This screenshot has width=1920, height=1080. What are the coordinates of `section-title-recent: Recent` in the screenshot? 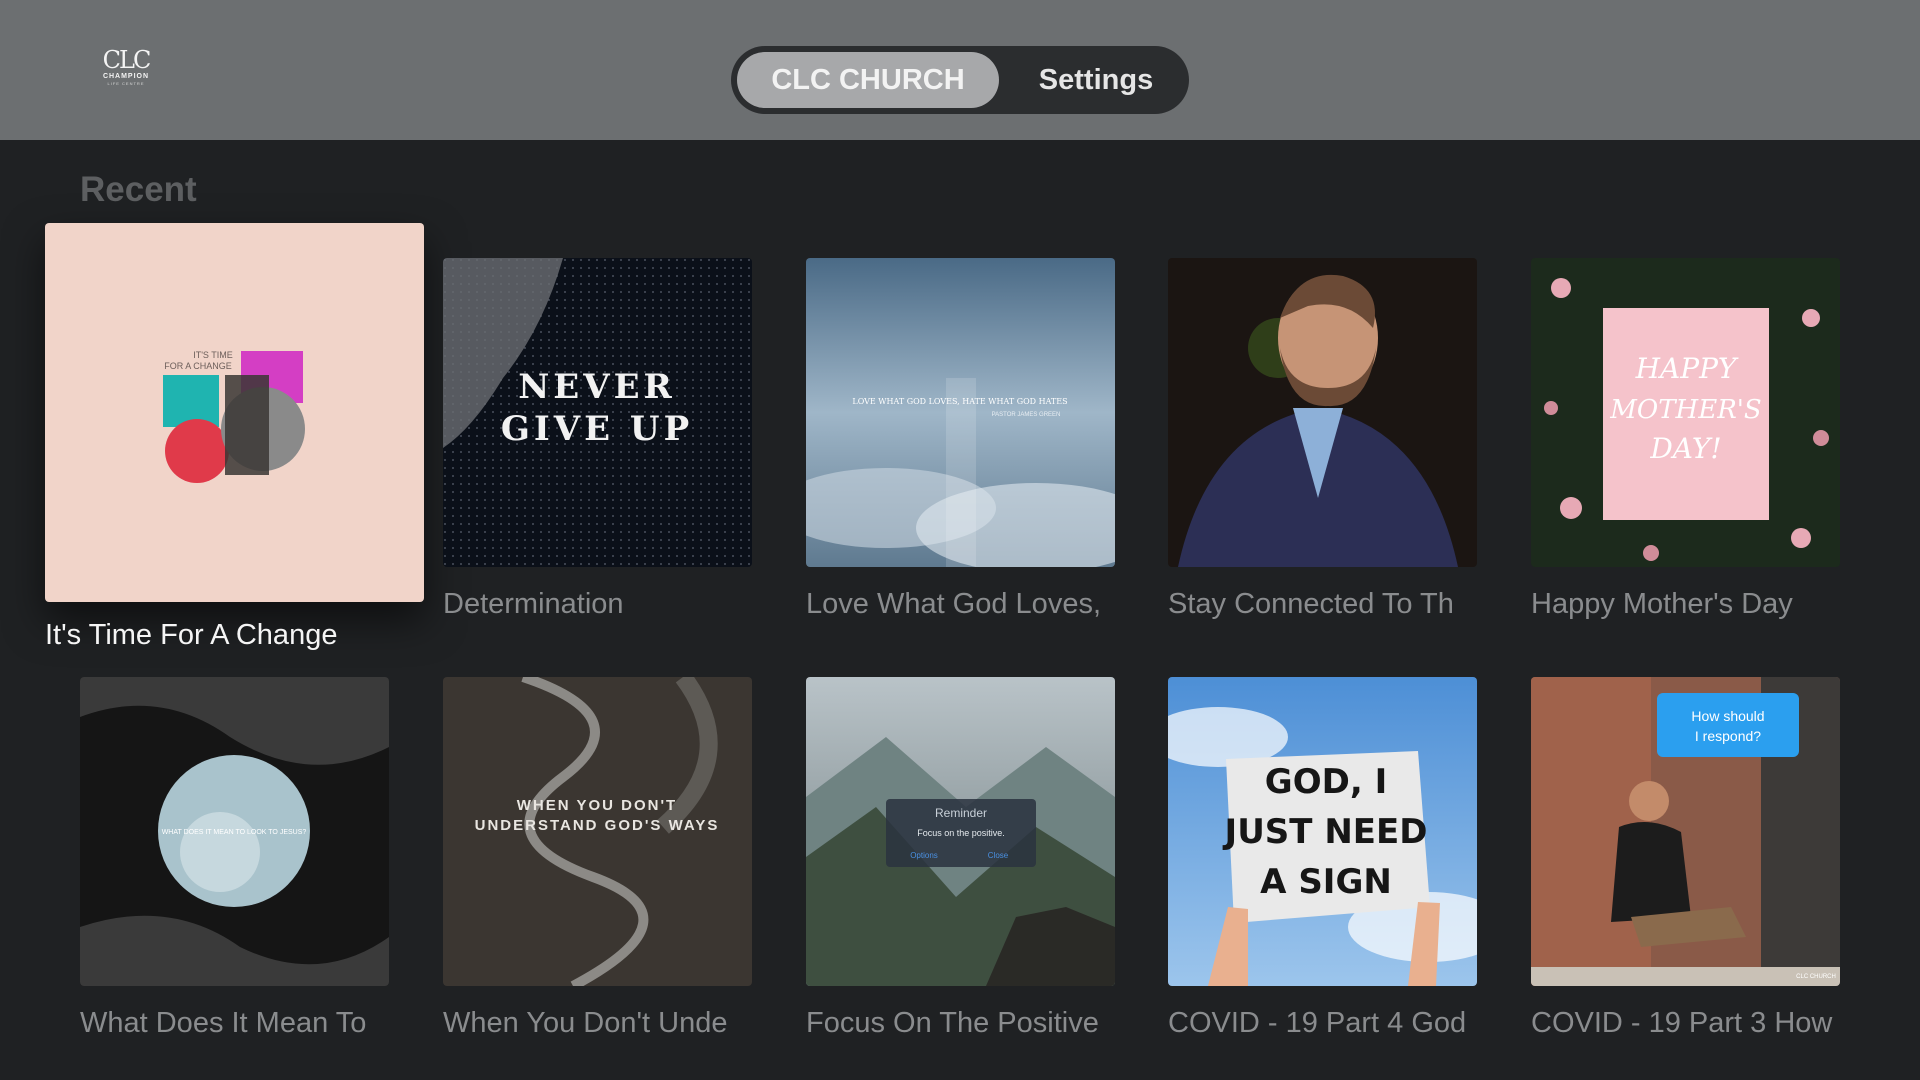 It's located at (138, 189).